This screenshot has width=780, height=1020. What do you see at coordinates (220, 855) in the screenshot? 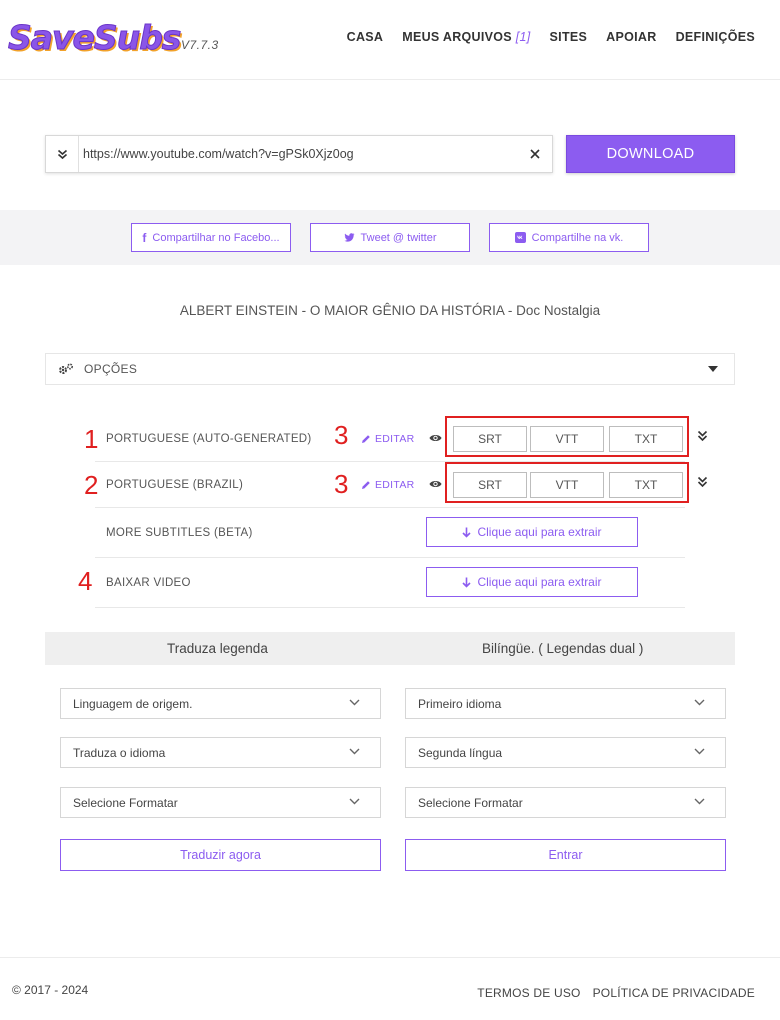
I see `translate-now-button: Traduzir agora` at bounding box center [220, 855].